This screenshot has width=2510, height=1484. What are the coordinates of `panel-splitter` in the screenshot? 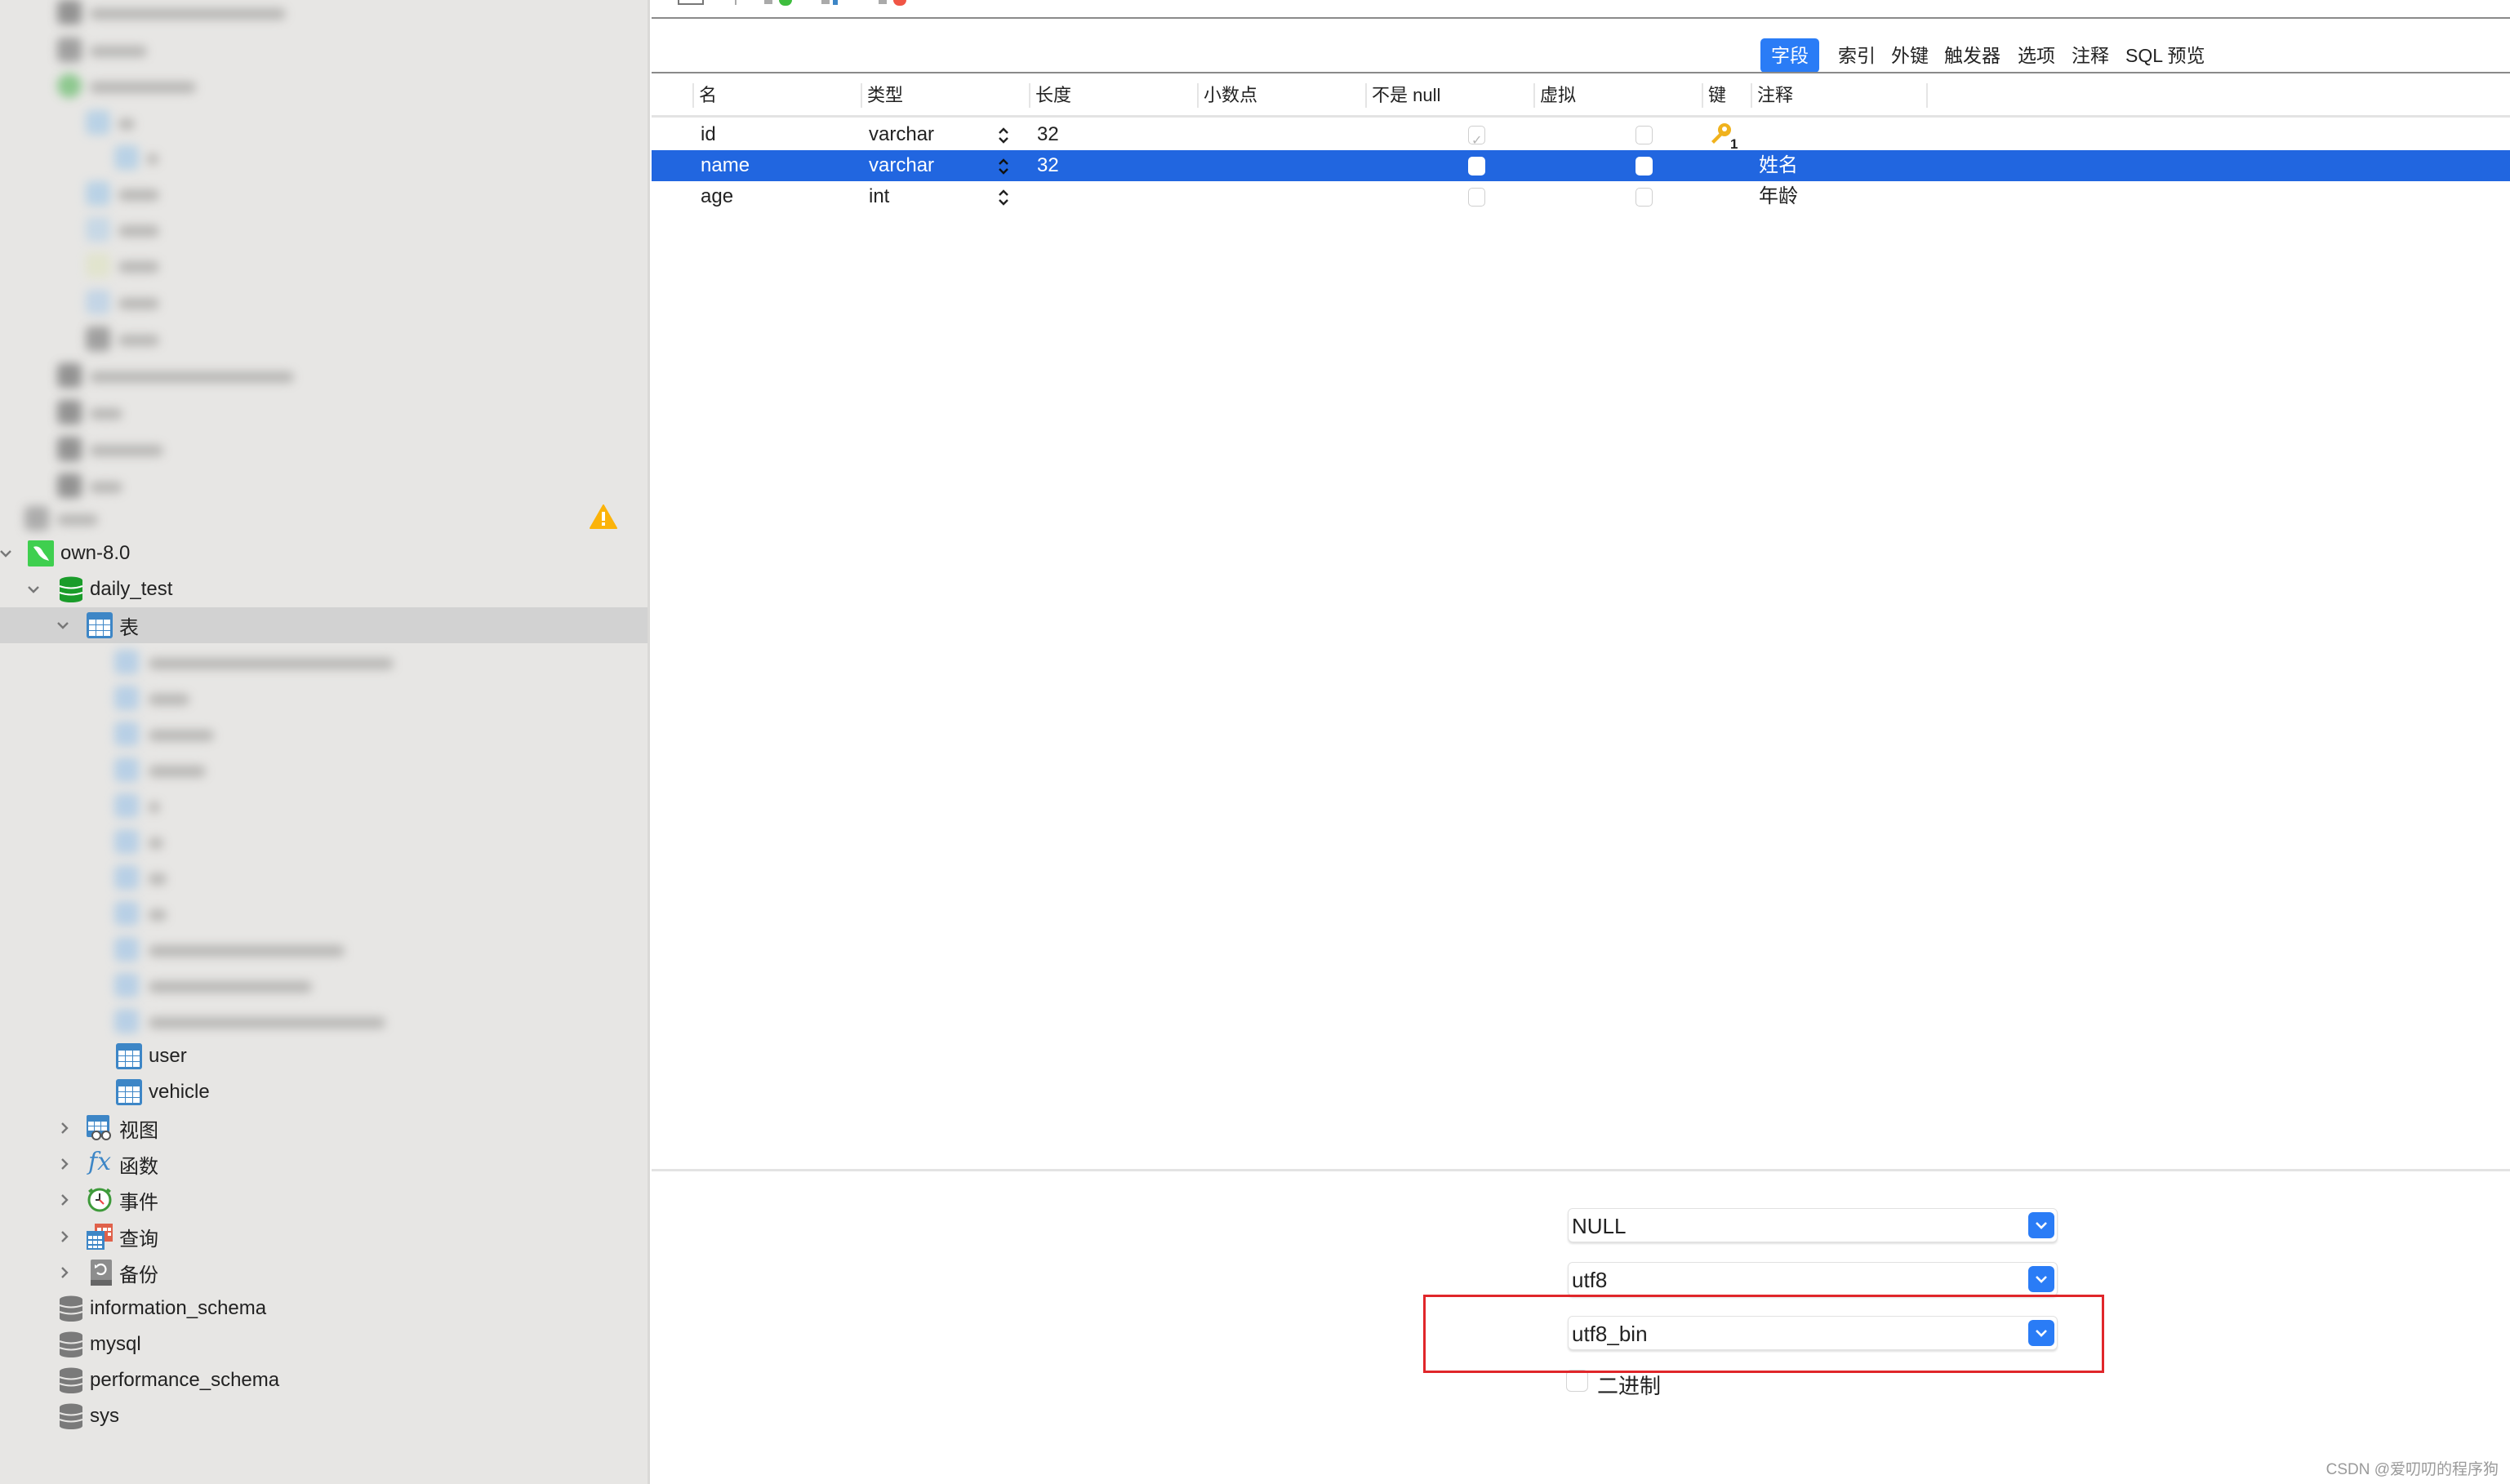 It's located at (1581, 1170).